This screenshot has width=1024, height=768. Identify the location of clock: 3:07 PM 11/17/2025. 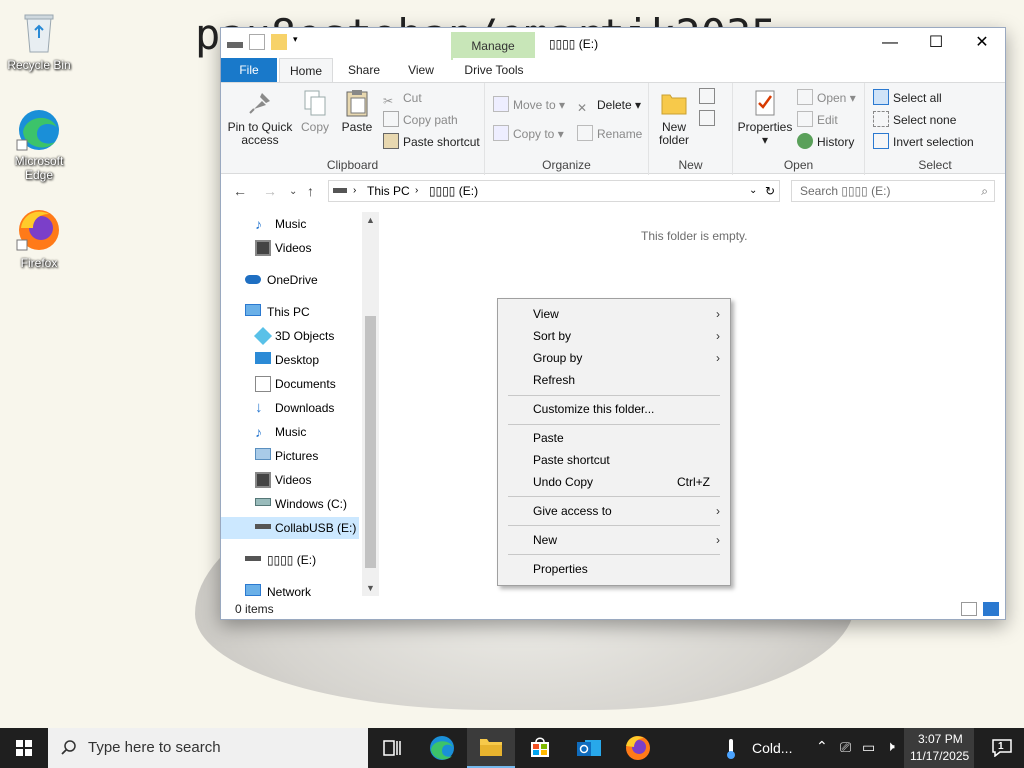
(939, 748).